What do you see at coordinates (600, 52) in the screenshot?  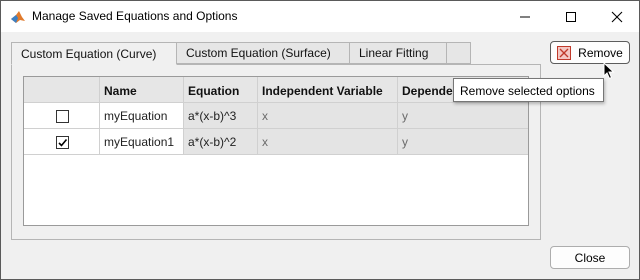 I see `remove-button-label: Remove` at bounding box center [600, 52].